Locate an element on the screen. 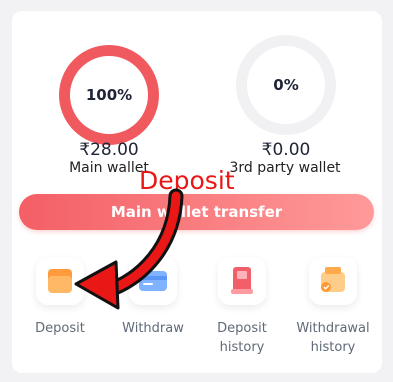 This screenshot has width=393, height=382. annotation-arrow is located at coordinates (129, 249).